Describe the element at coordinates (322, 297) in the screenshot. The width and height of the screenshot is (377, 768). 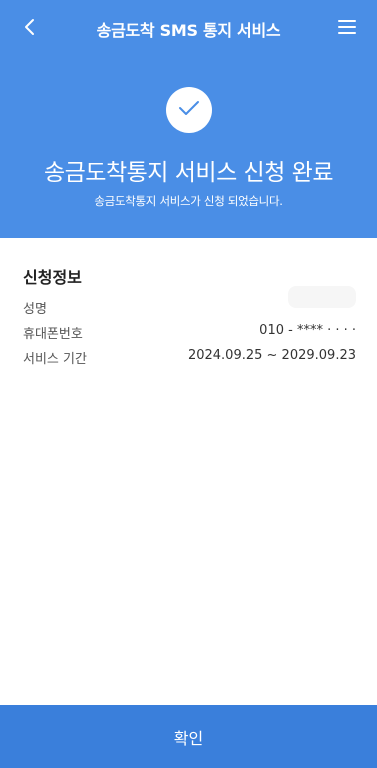
I see `masked-name` at that location.